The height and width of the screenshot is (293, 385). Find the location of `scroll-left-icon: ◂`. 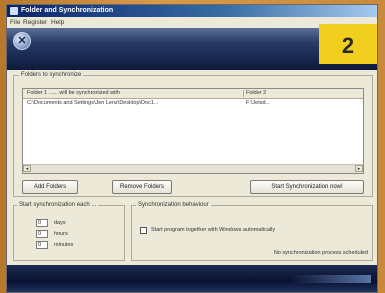

scroll-left-icon: ◂ is located at coordinates (27, 168).